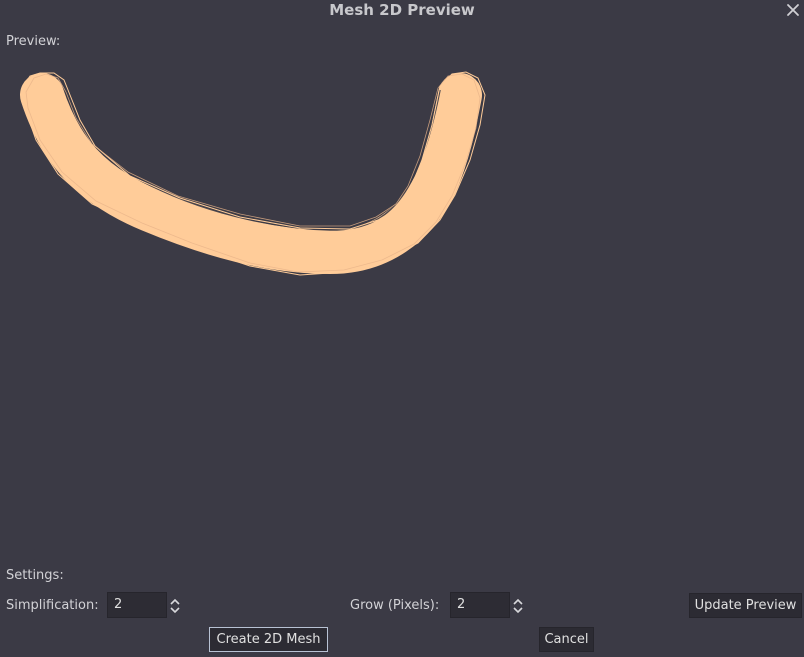 The height and width of the screenshot is (657, 804). I want to click on update-preview-button: Update Preview, so click(745, 605).